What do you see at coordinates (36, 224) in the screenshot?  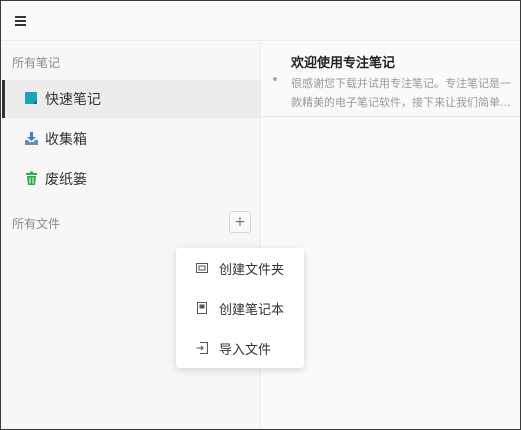 I see `section-title-files: 所有文件` at bounding box center [36, 224].